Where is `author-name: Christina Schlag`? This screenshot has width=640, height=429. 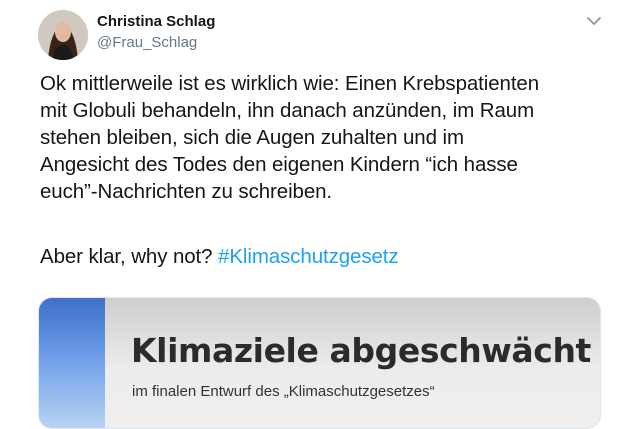 author-name: Christina Schlag is located at coordinates (156, 21).